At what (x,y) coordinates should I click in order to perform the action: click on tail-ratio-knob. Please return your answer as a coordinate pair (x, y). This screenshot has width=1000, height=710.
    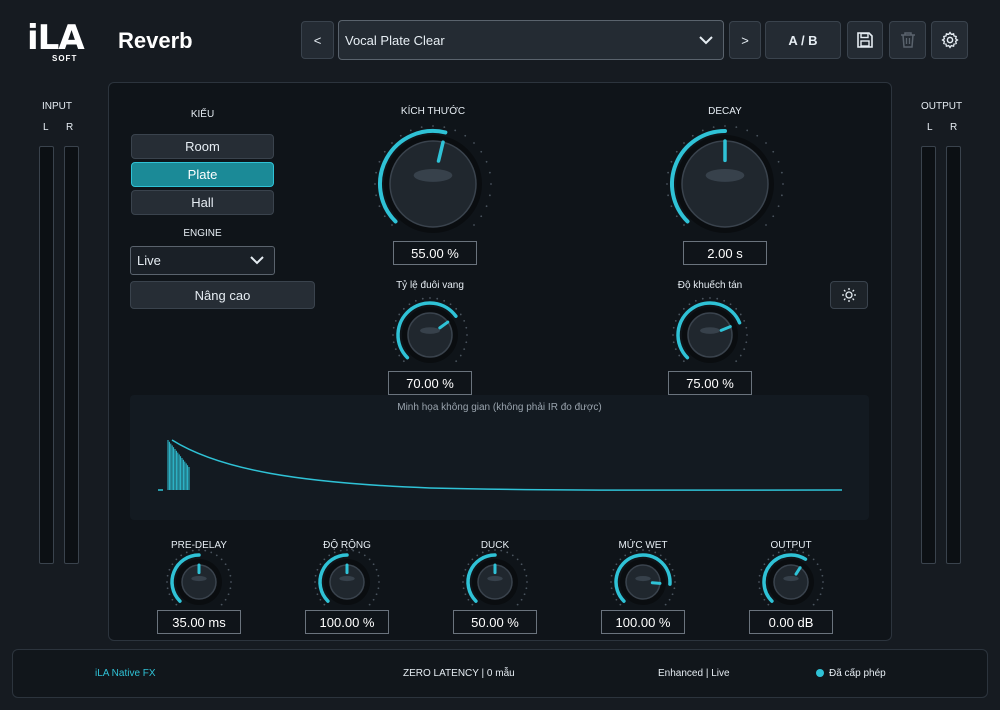
    Looking at the image, I should click on (430, 335).